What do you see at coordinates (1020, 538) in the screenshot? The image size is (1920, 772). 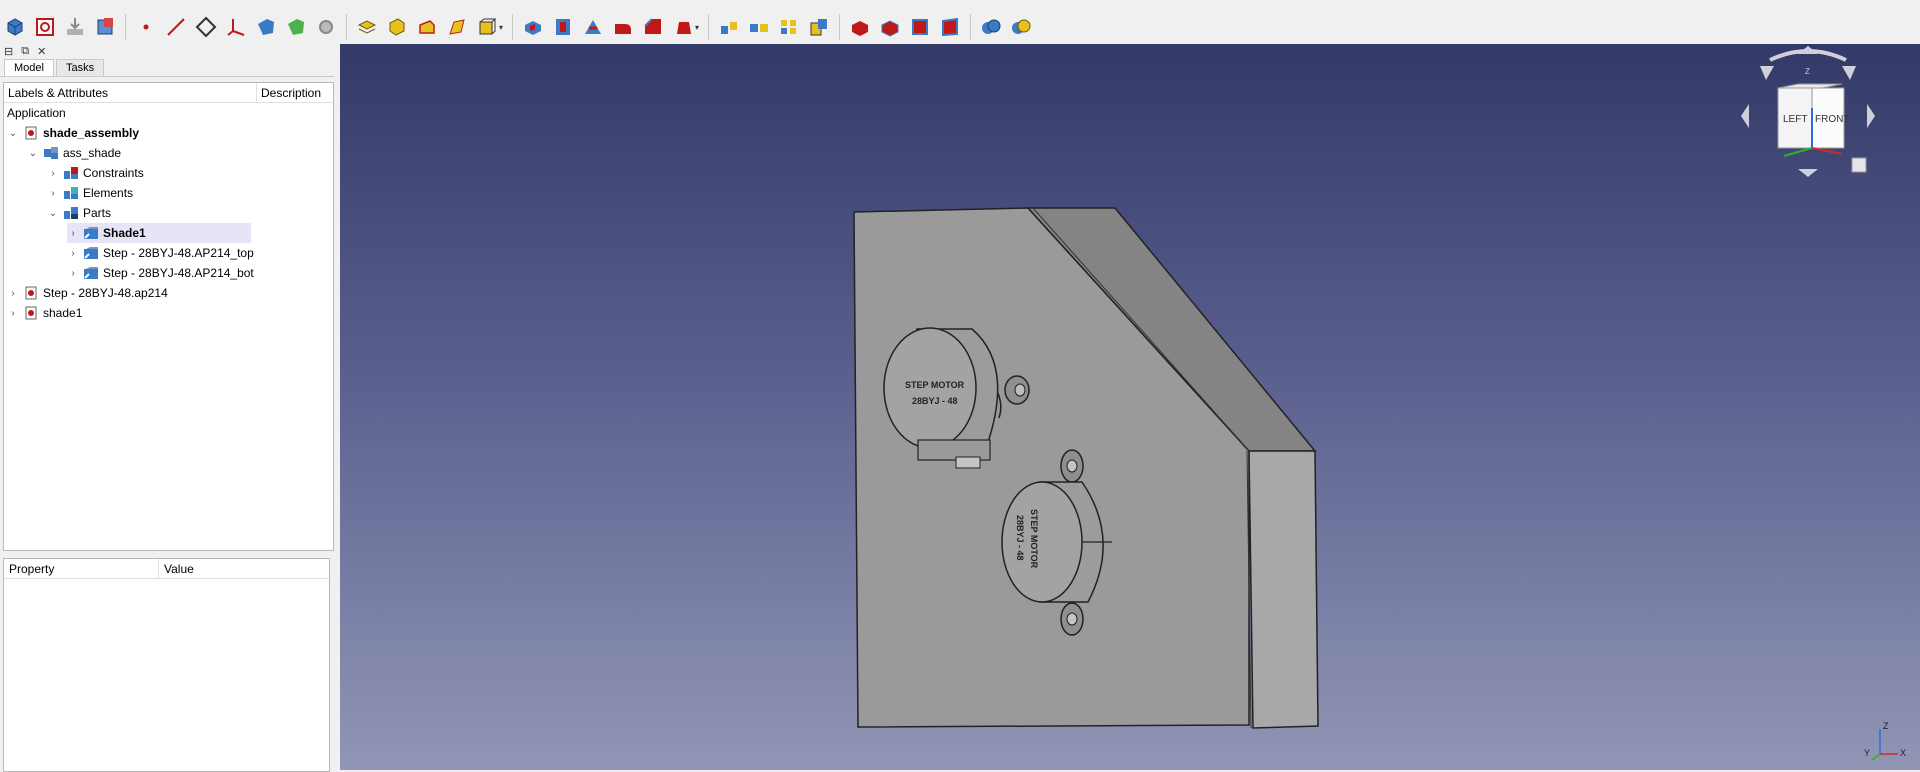 I see `motor2-label-line2: 28BYJ - 48` at bounding box center [1020, 538].